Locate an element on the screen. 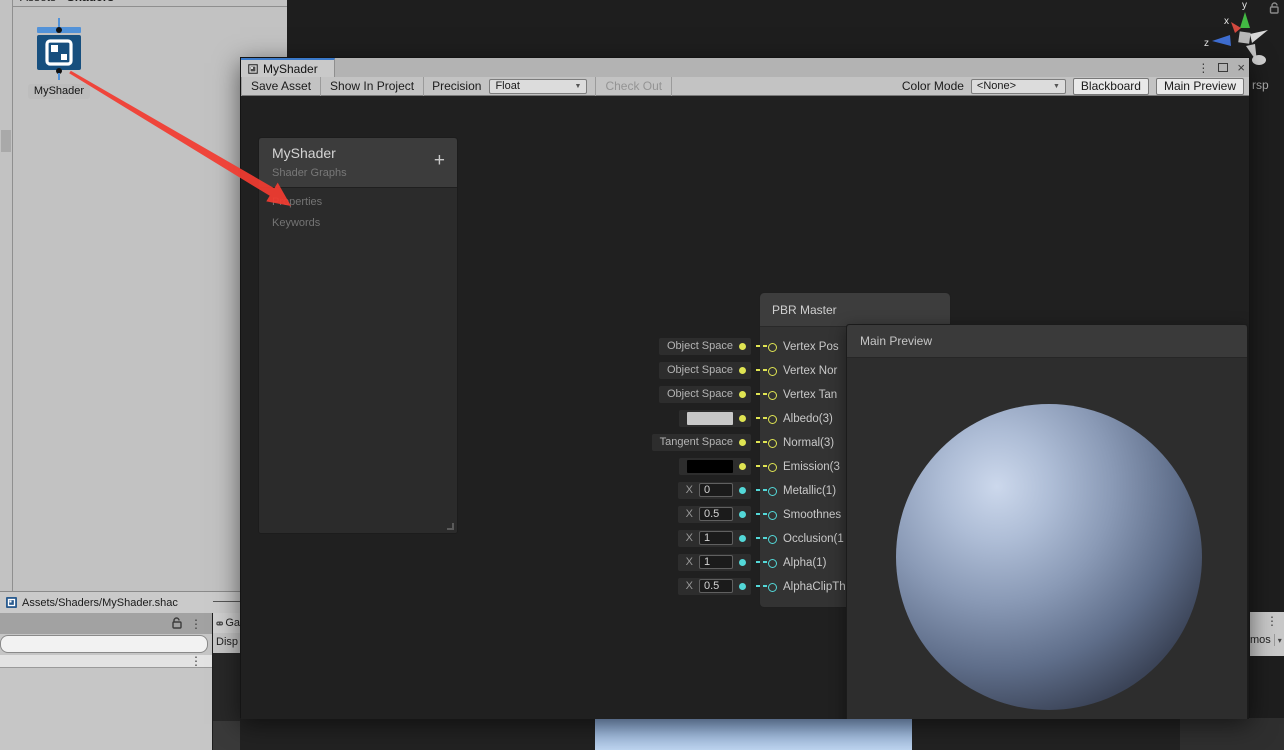 This screenshot has width=1284, height=750. main-preview-toggle-button: Main Preview is located at coordinates (1199, 86).